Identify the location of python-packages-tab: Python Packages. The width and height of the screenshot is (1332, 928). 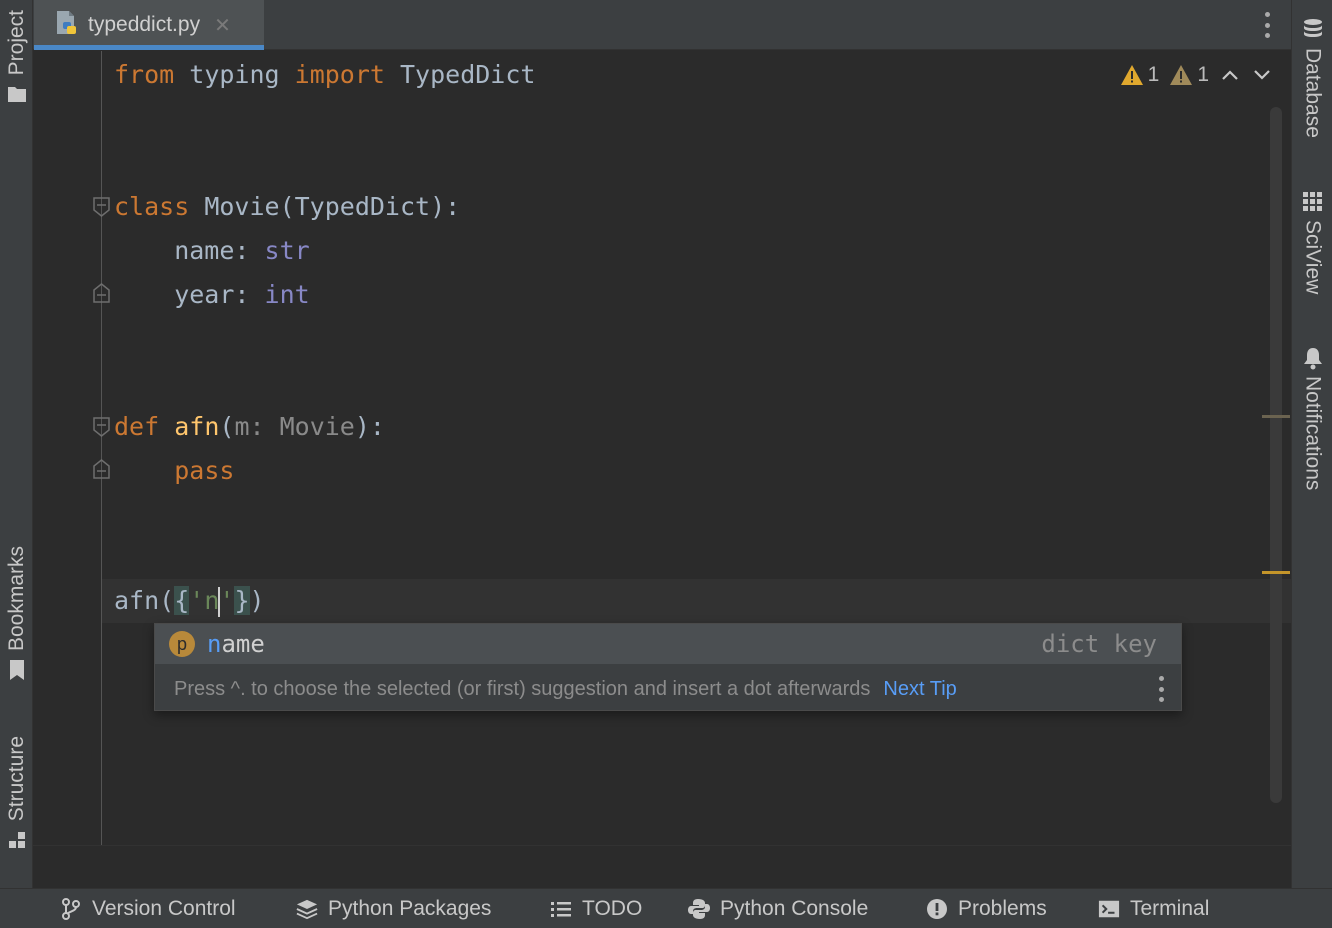
(393, 908).